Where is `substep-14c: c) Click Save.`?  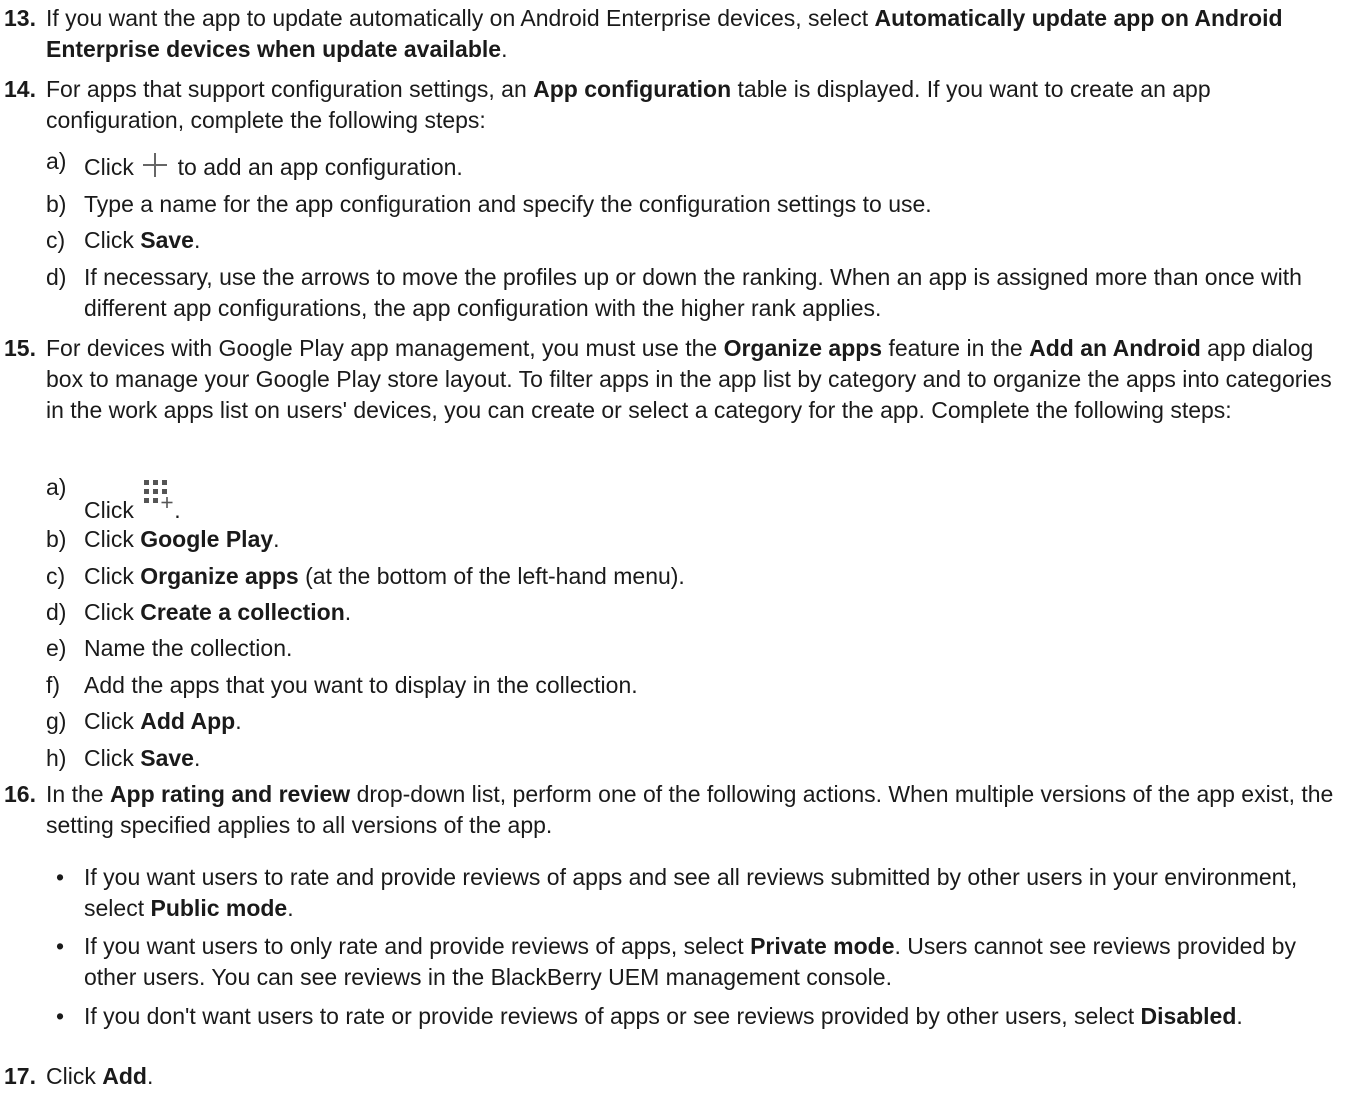
substep-14c: c) Click Save. is located at coordinates (123, 240).